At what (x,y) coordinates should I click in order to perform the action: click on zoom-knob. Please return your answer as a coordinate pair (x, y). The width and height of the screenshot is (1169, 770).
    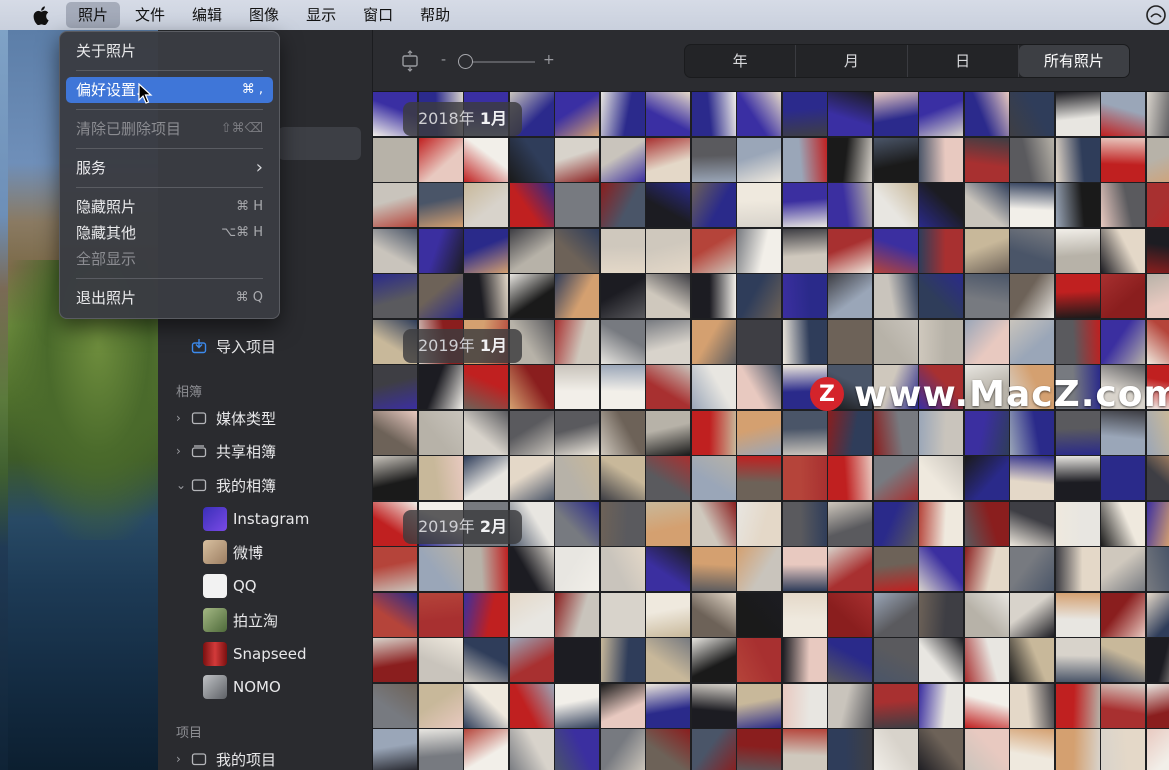
    Looking at the image, I should click on (465, 61).